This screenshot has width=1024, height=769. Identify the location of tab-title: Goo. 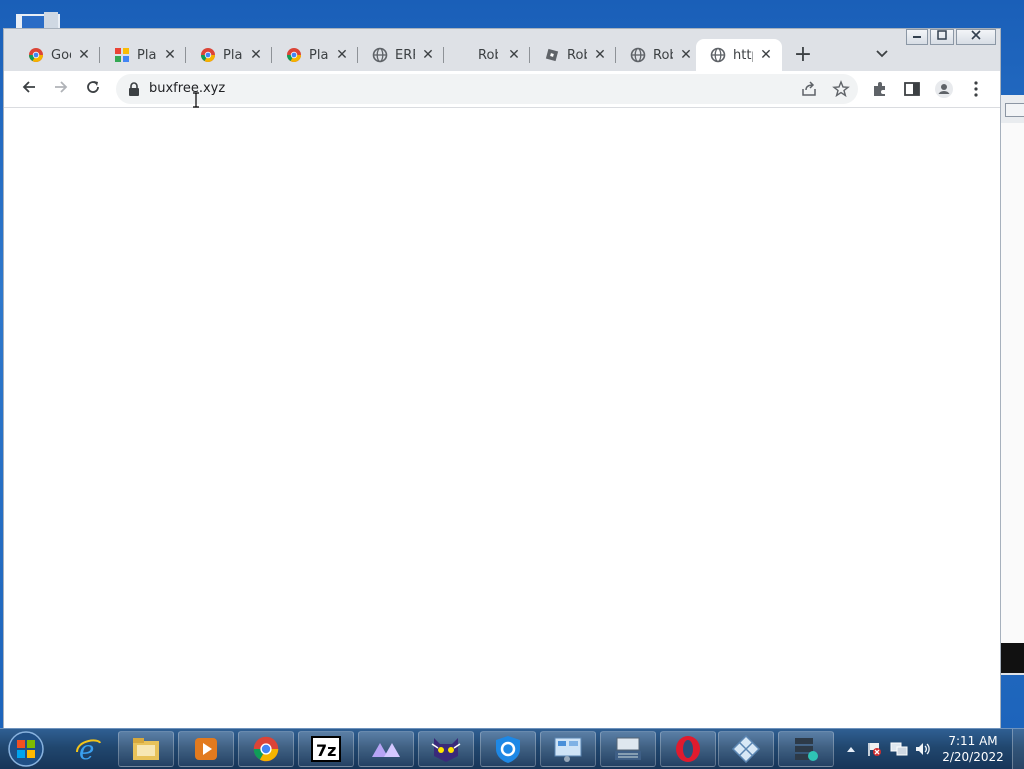
(61, 55).